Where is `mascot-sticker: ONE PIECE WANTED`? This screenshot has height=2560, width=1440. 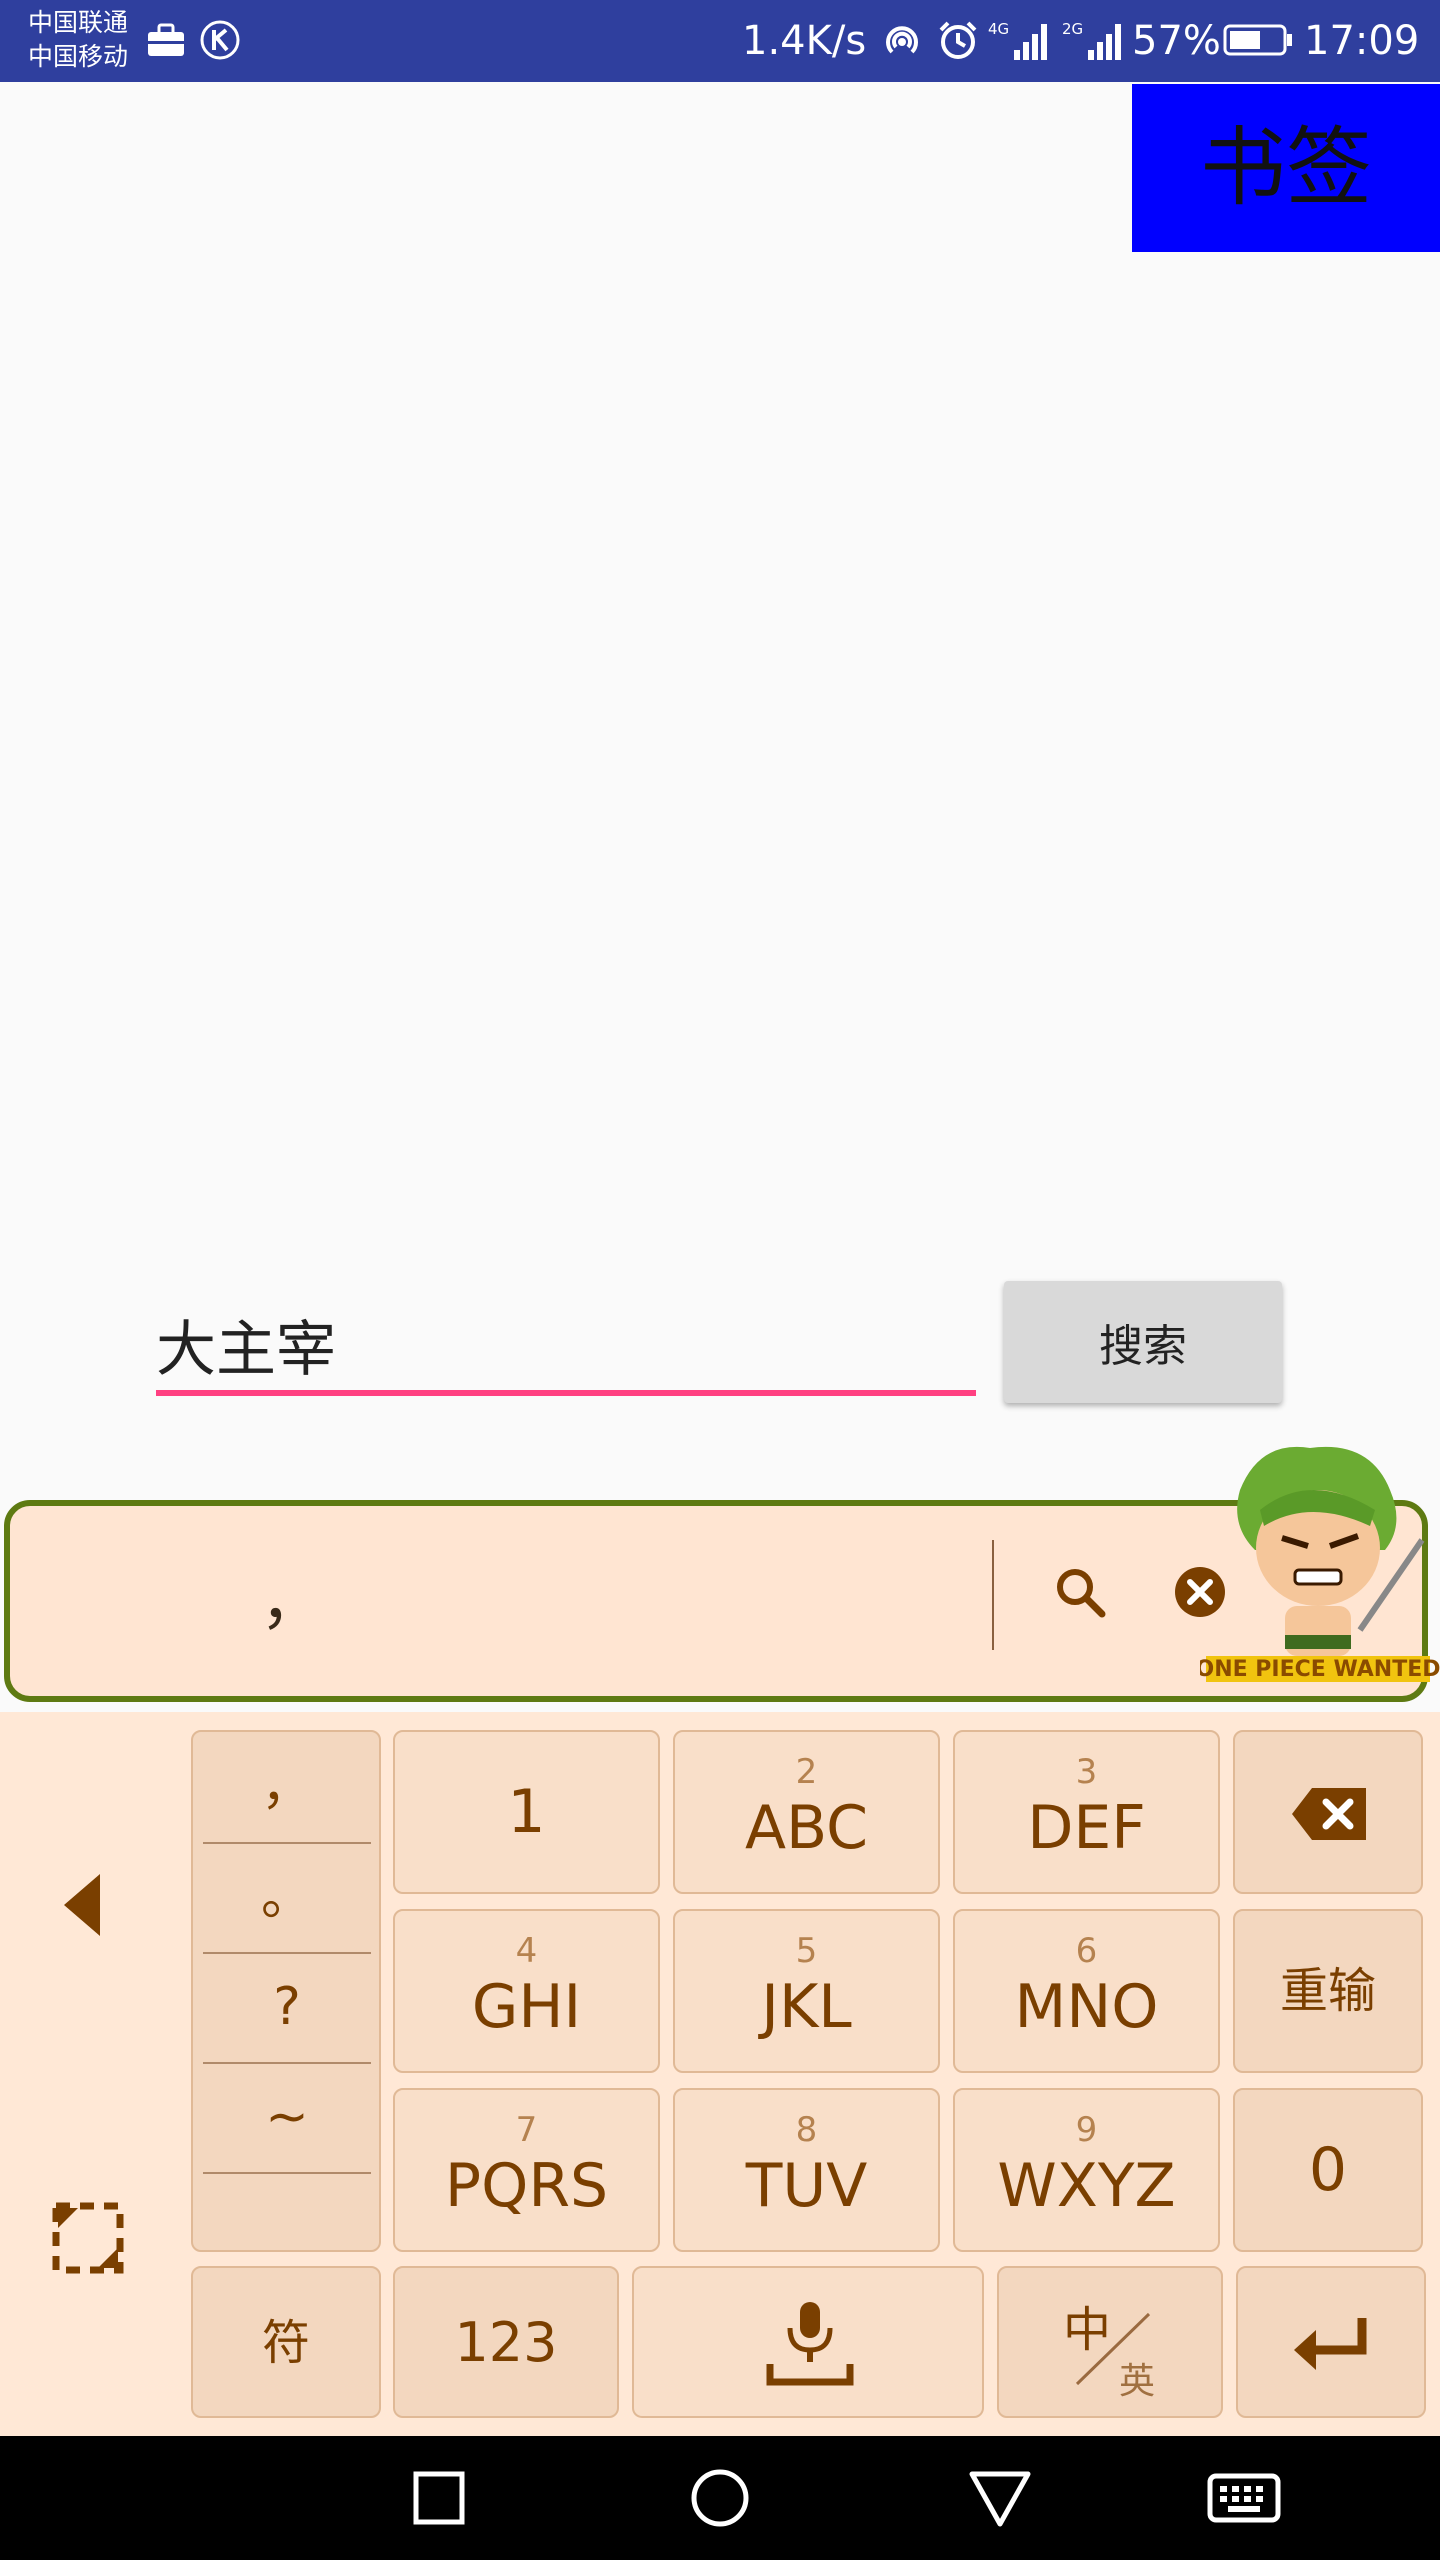
mascot-sticker: ONE PIECE WANTED is located at coordinates (1318, 1570).